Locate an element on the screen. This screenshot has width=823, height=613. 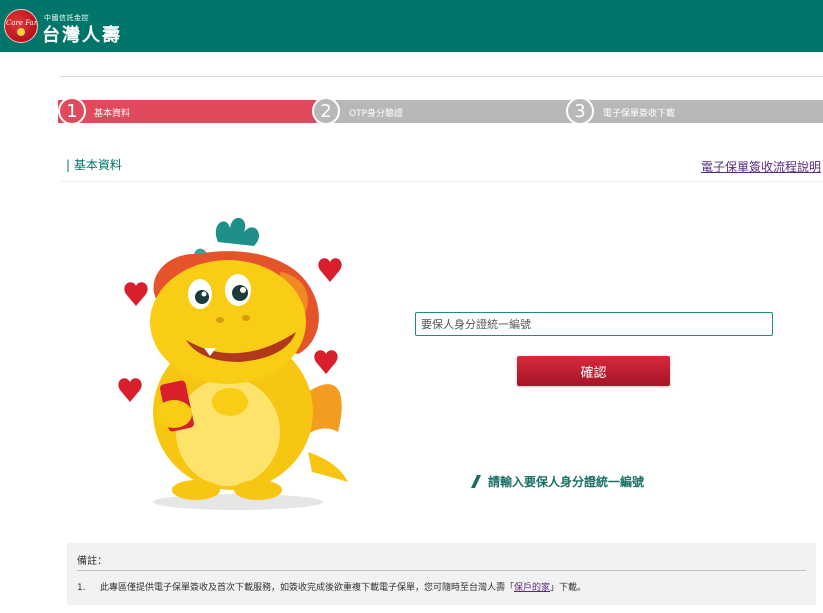
step-3-label: 電子保單簽收下載 is located at coordinates (639, 114).